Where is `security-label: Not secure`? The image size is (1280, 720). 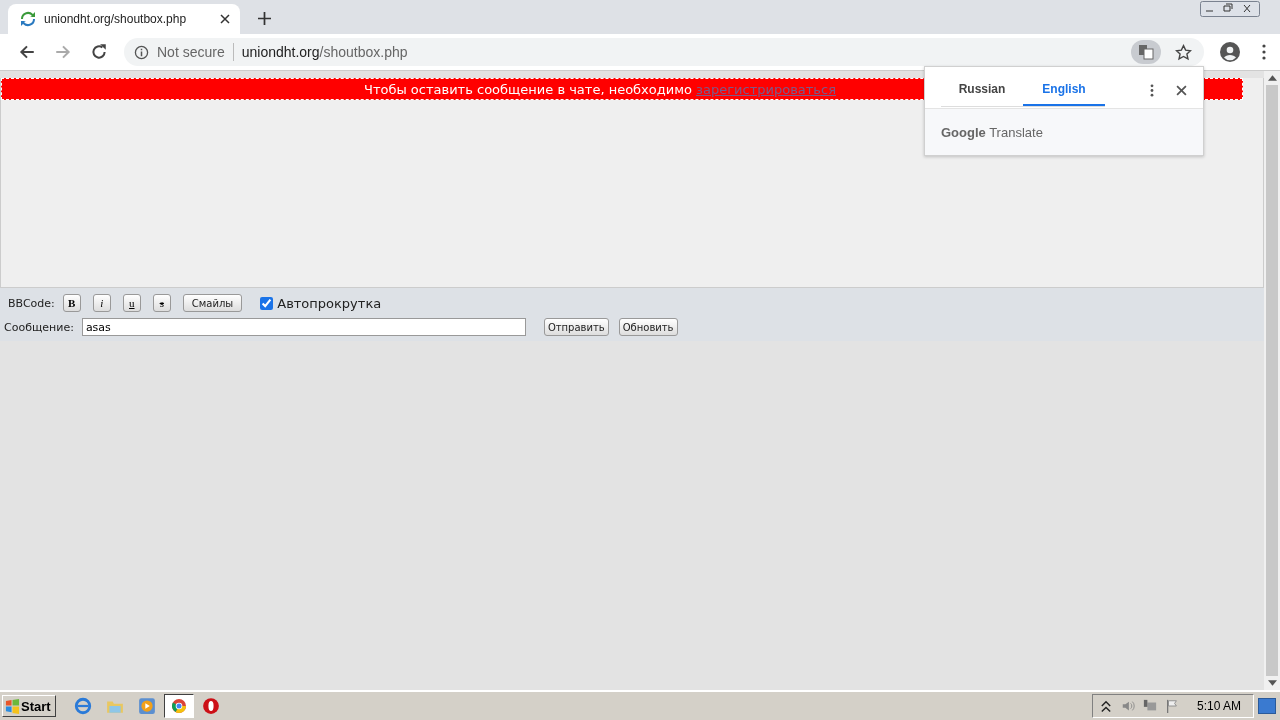
security-label: Not secure is located at coordinates (191, 52).